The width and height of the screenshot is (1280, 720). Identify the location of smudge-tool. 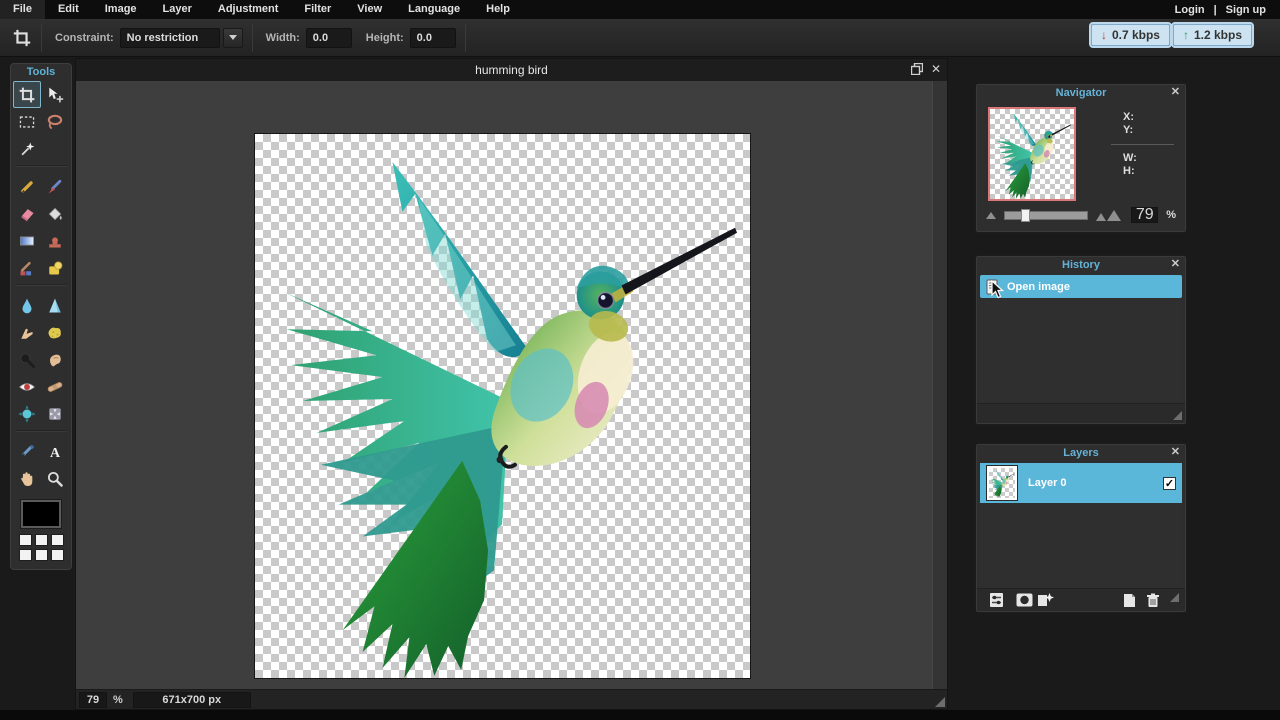
(27, 332).